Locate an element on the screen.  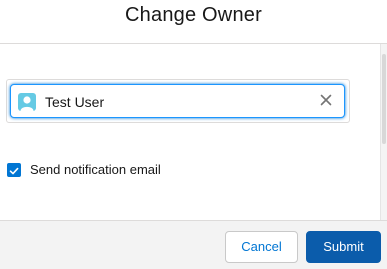
send-notification-checkbox is located at coordinates (14, 170).